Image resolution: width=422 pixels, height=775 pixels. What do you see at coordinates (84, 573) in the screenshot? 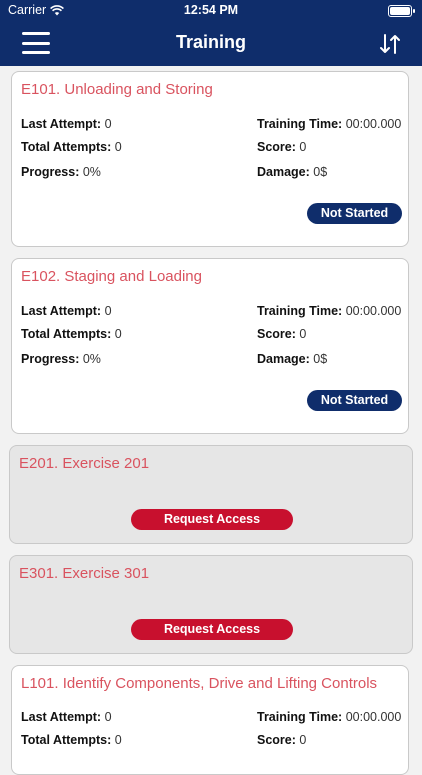
I see `card-title: E301. Exercise 301` at bounding box center [84, 573].